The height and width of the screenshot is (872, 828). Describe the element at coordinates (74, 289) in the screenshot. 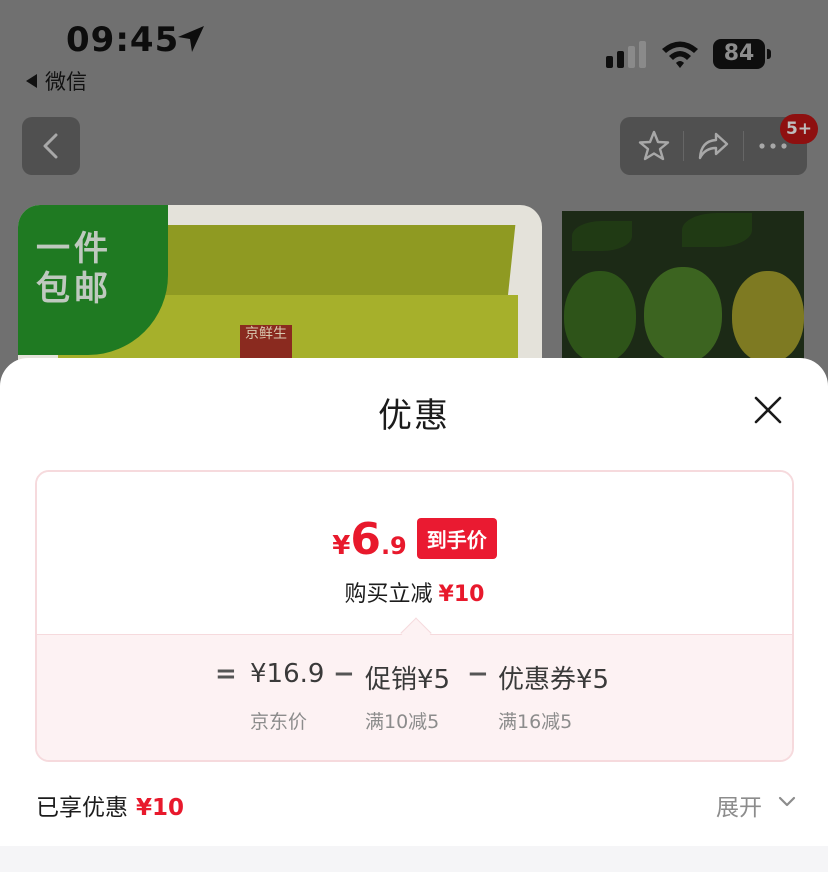

I see `ribbon-line2: 包邮` at that location.